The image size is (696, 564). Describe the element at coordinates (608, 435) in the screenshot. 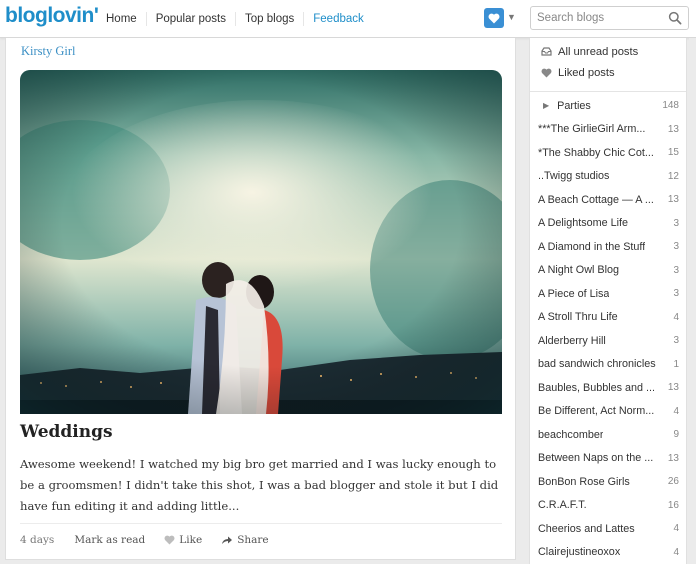

I see `blog-list-item: beachcomber 9` at that location.